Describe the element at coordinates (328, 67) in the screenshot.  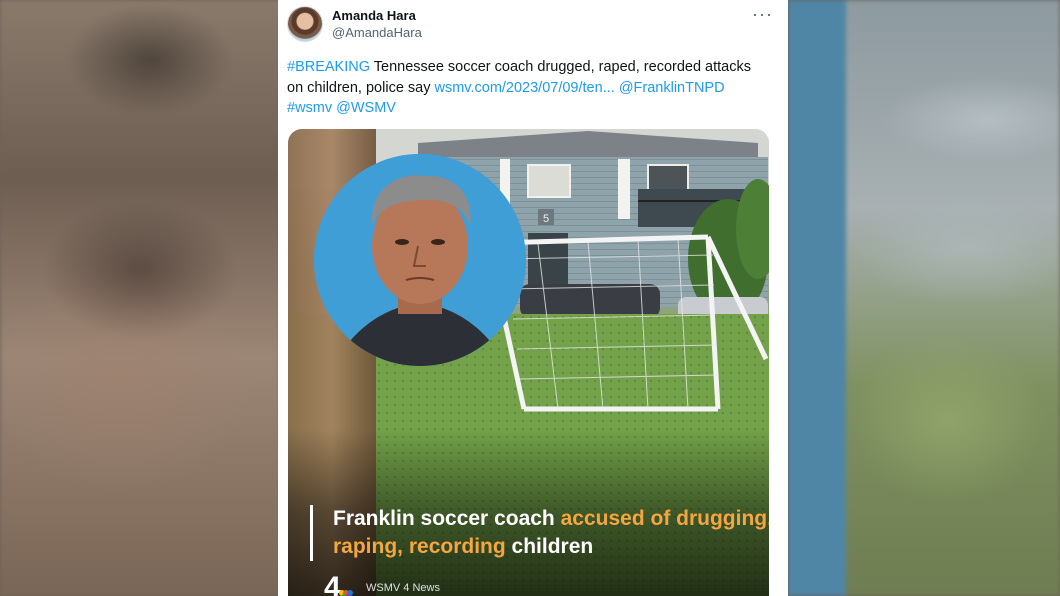
I see `hashtag-breaking: #BREAKING` at that location.